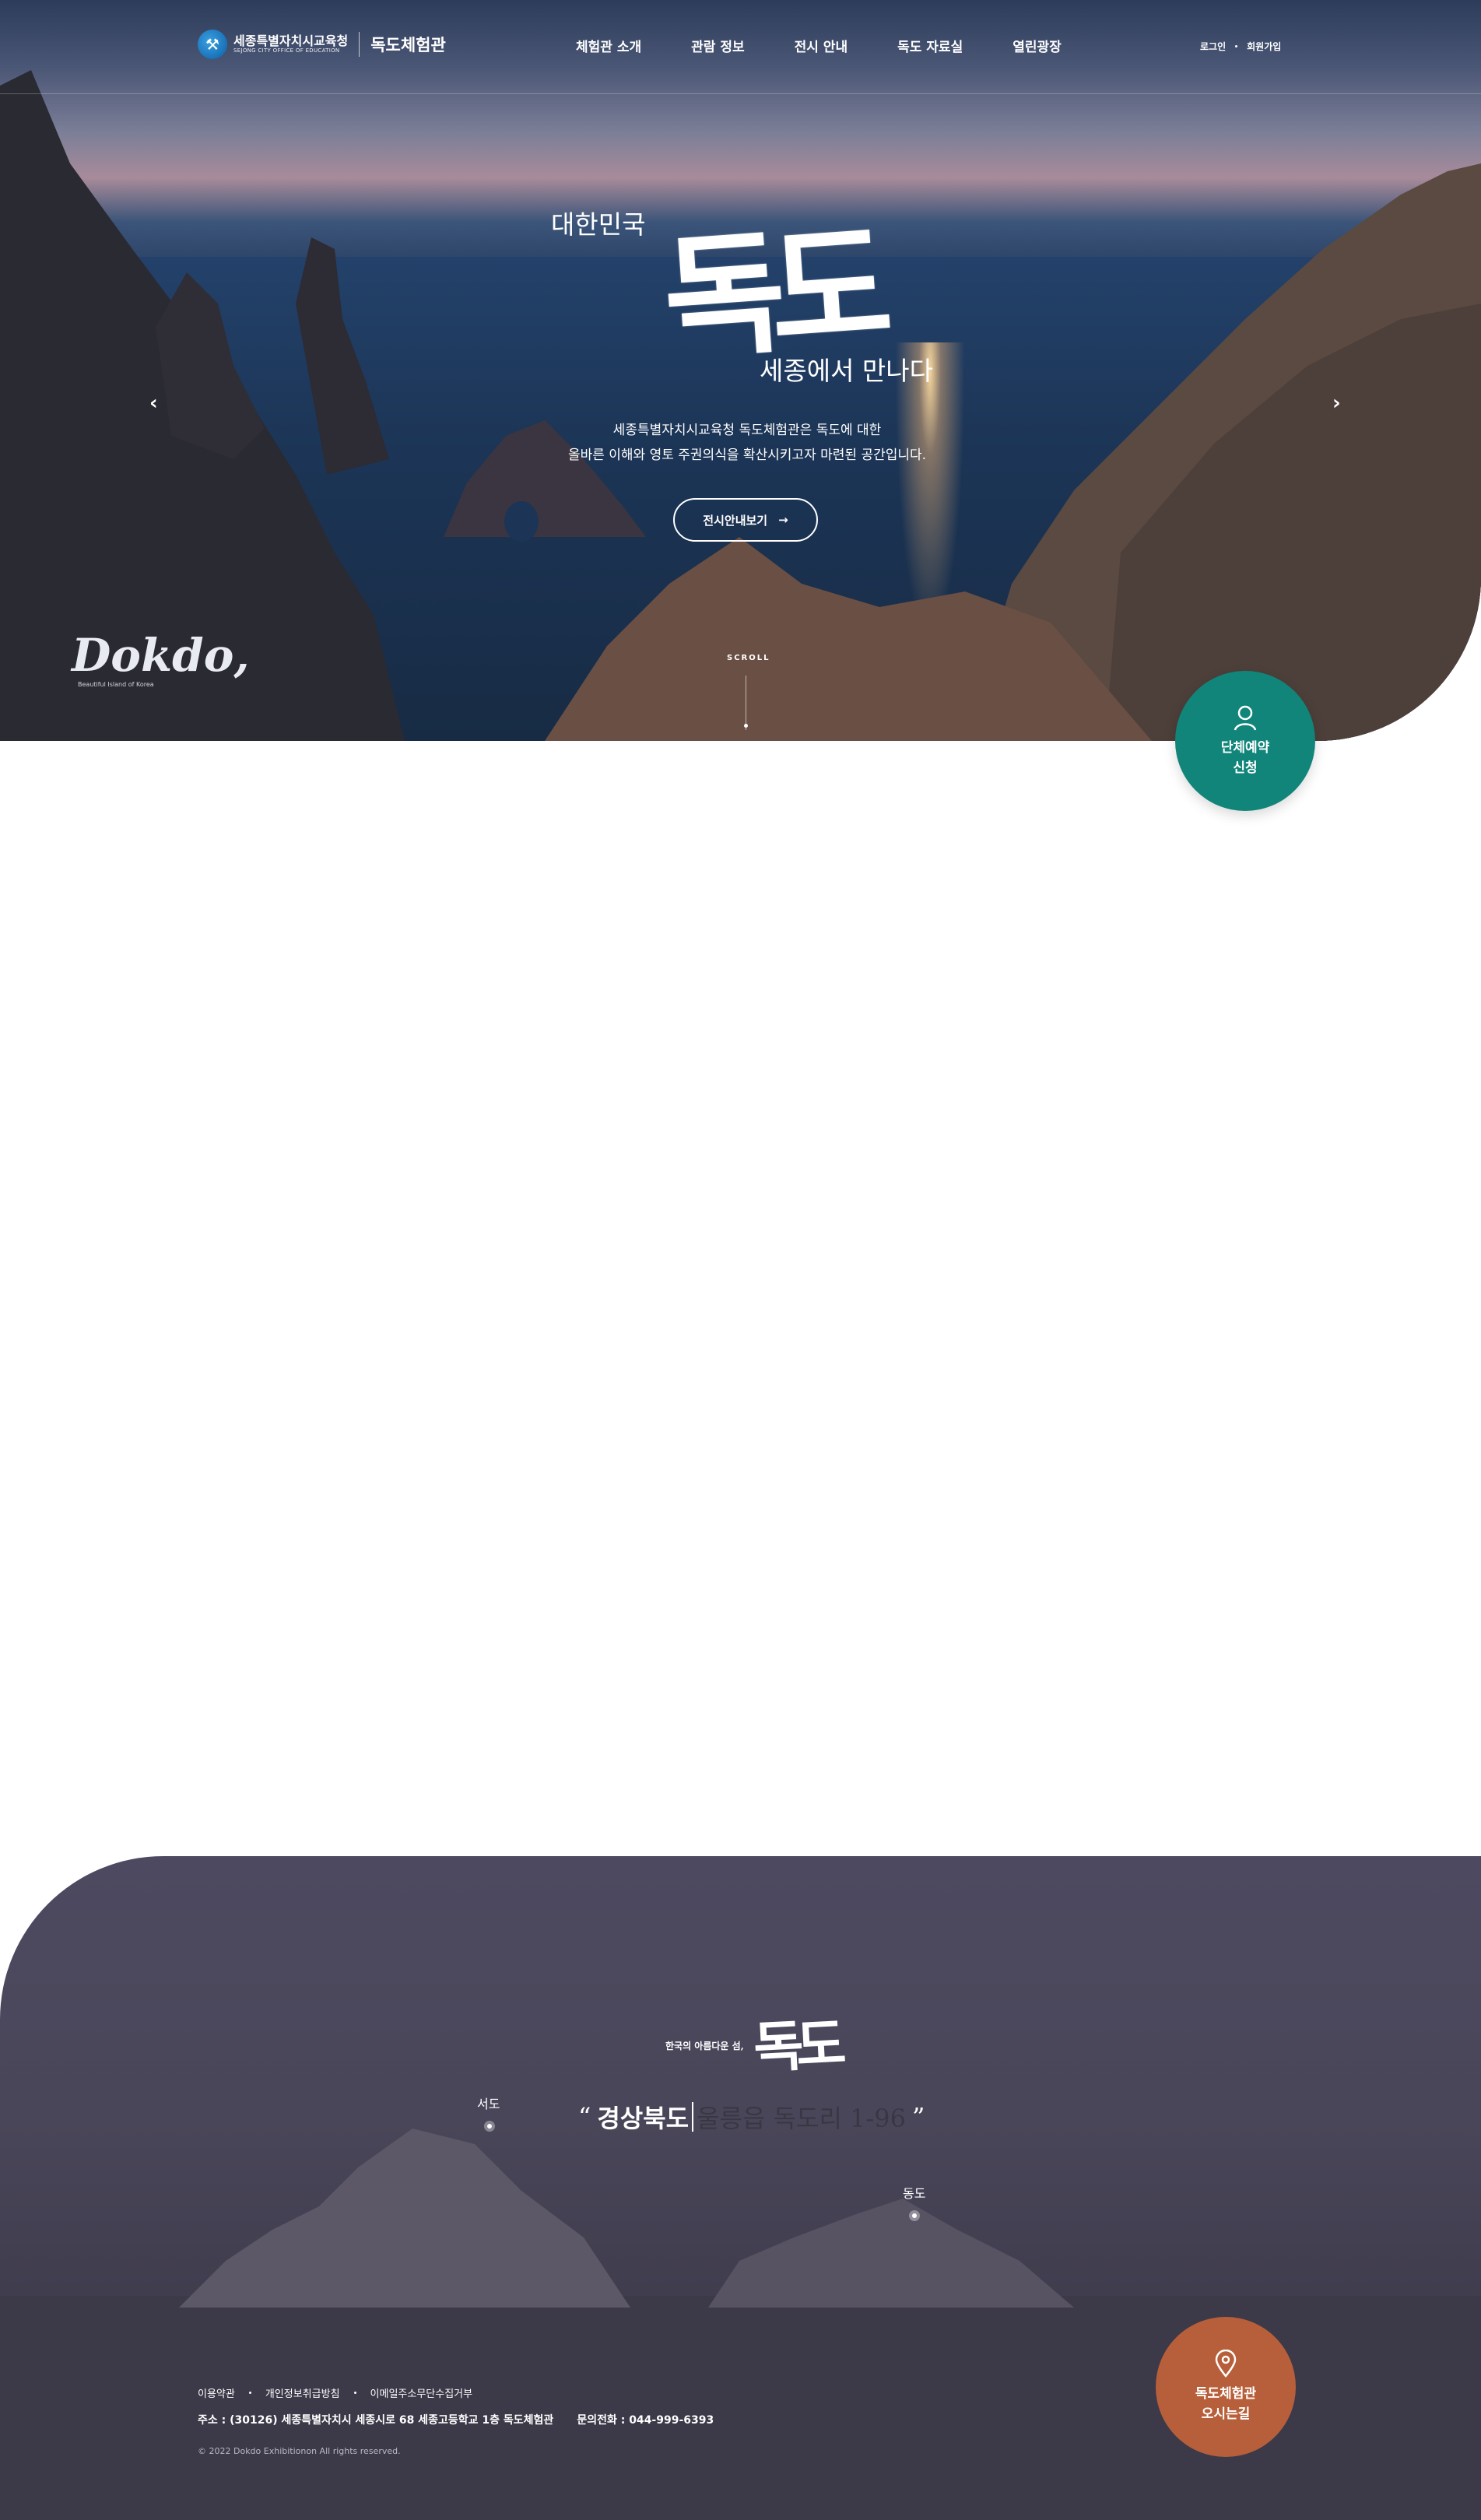 The height and width of the screenshot is (2520, 1481). I want to click on hero-title-suffix: 세종에서 만나다, so click(847, 371).